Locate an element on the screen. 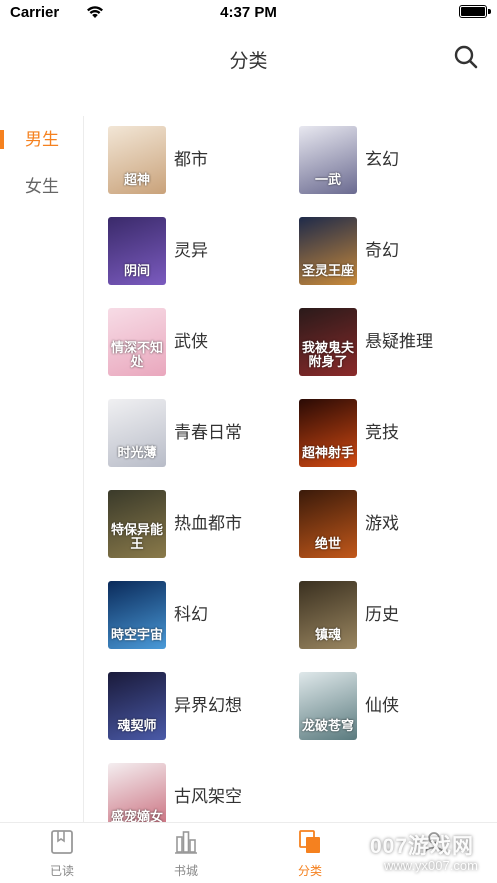 This screenshot has width=497, height=883. book-cover-title: 時空宇宙 is located at coordinates (136, 635).